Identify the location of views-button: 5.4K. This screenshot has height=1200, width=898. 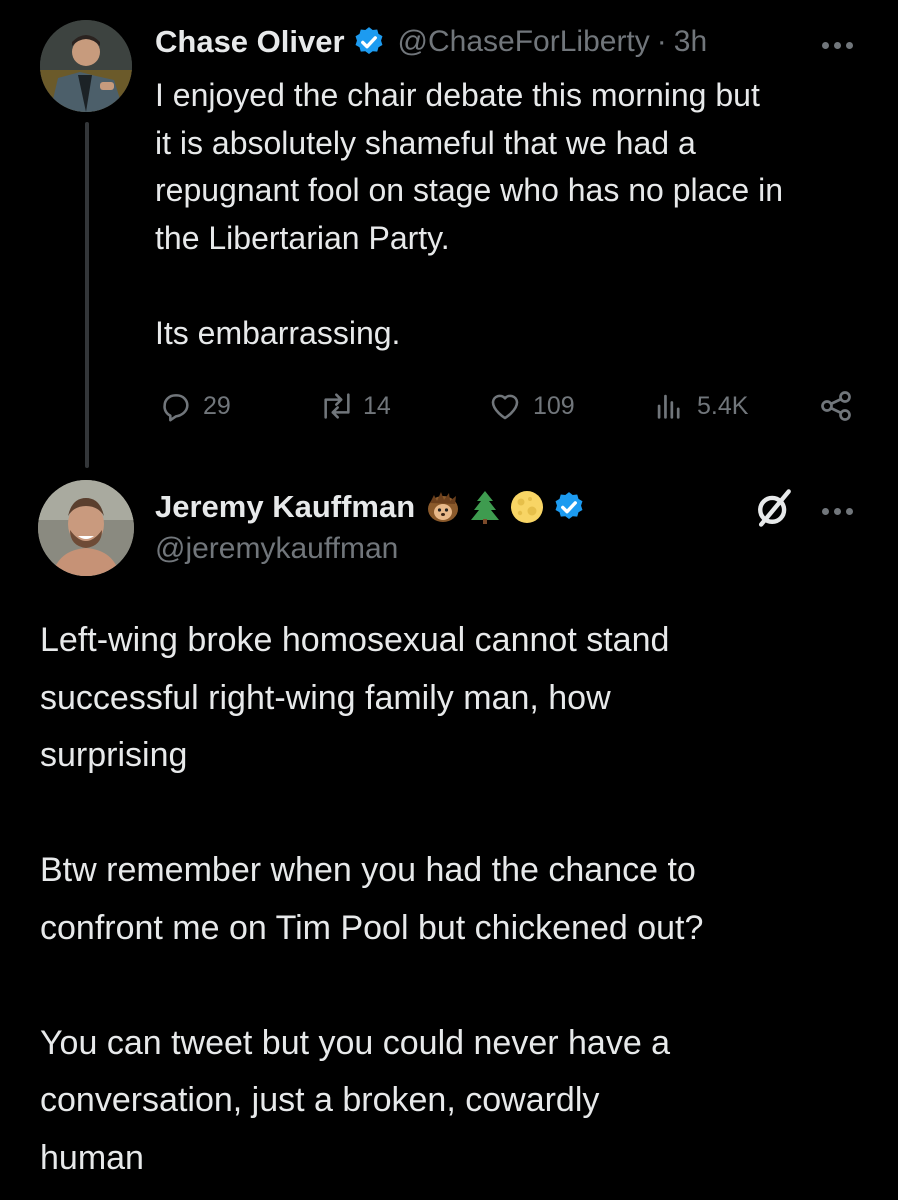
(699, 406).